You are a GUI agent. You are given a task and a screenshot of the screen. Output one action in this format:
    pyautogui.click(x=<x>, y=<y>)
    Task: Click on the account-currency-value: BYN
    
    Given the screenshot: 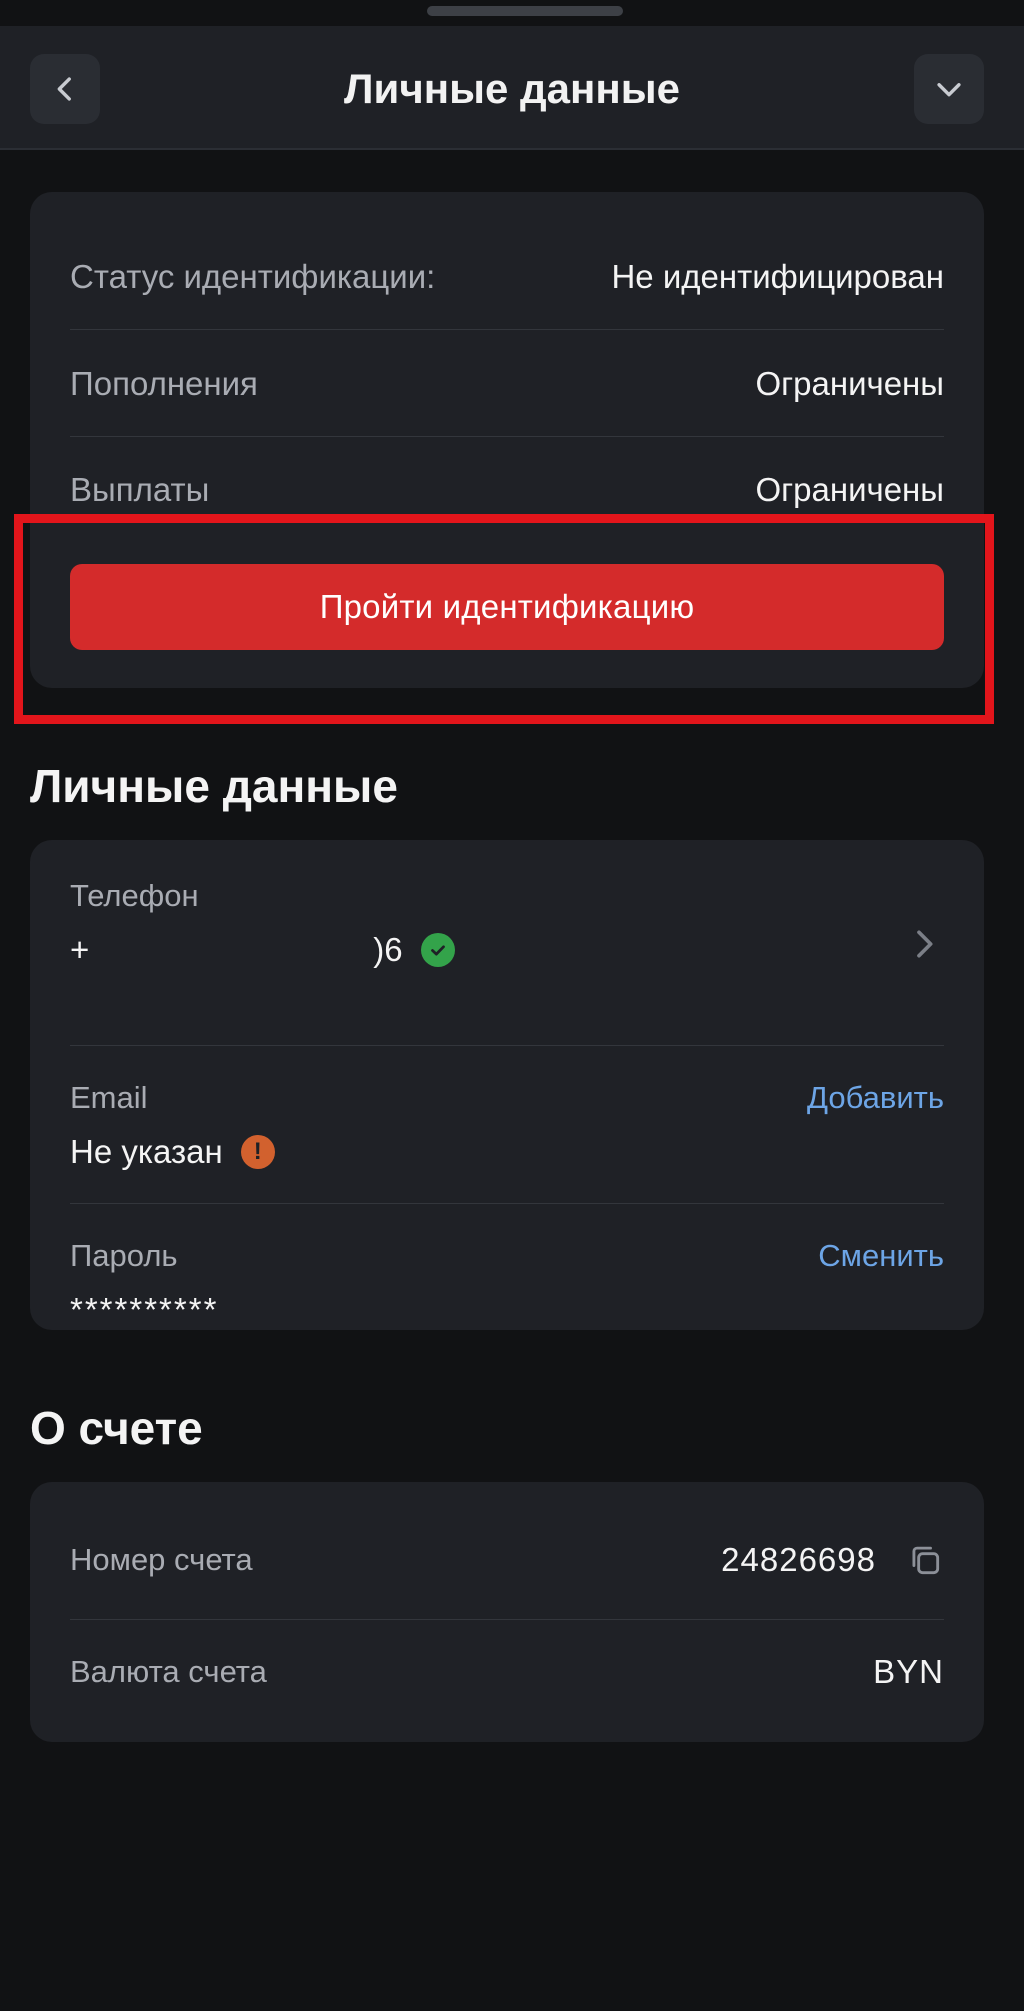 What is the action you would take?
    pyautogui.click(x=908, y=1671)
    